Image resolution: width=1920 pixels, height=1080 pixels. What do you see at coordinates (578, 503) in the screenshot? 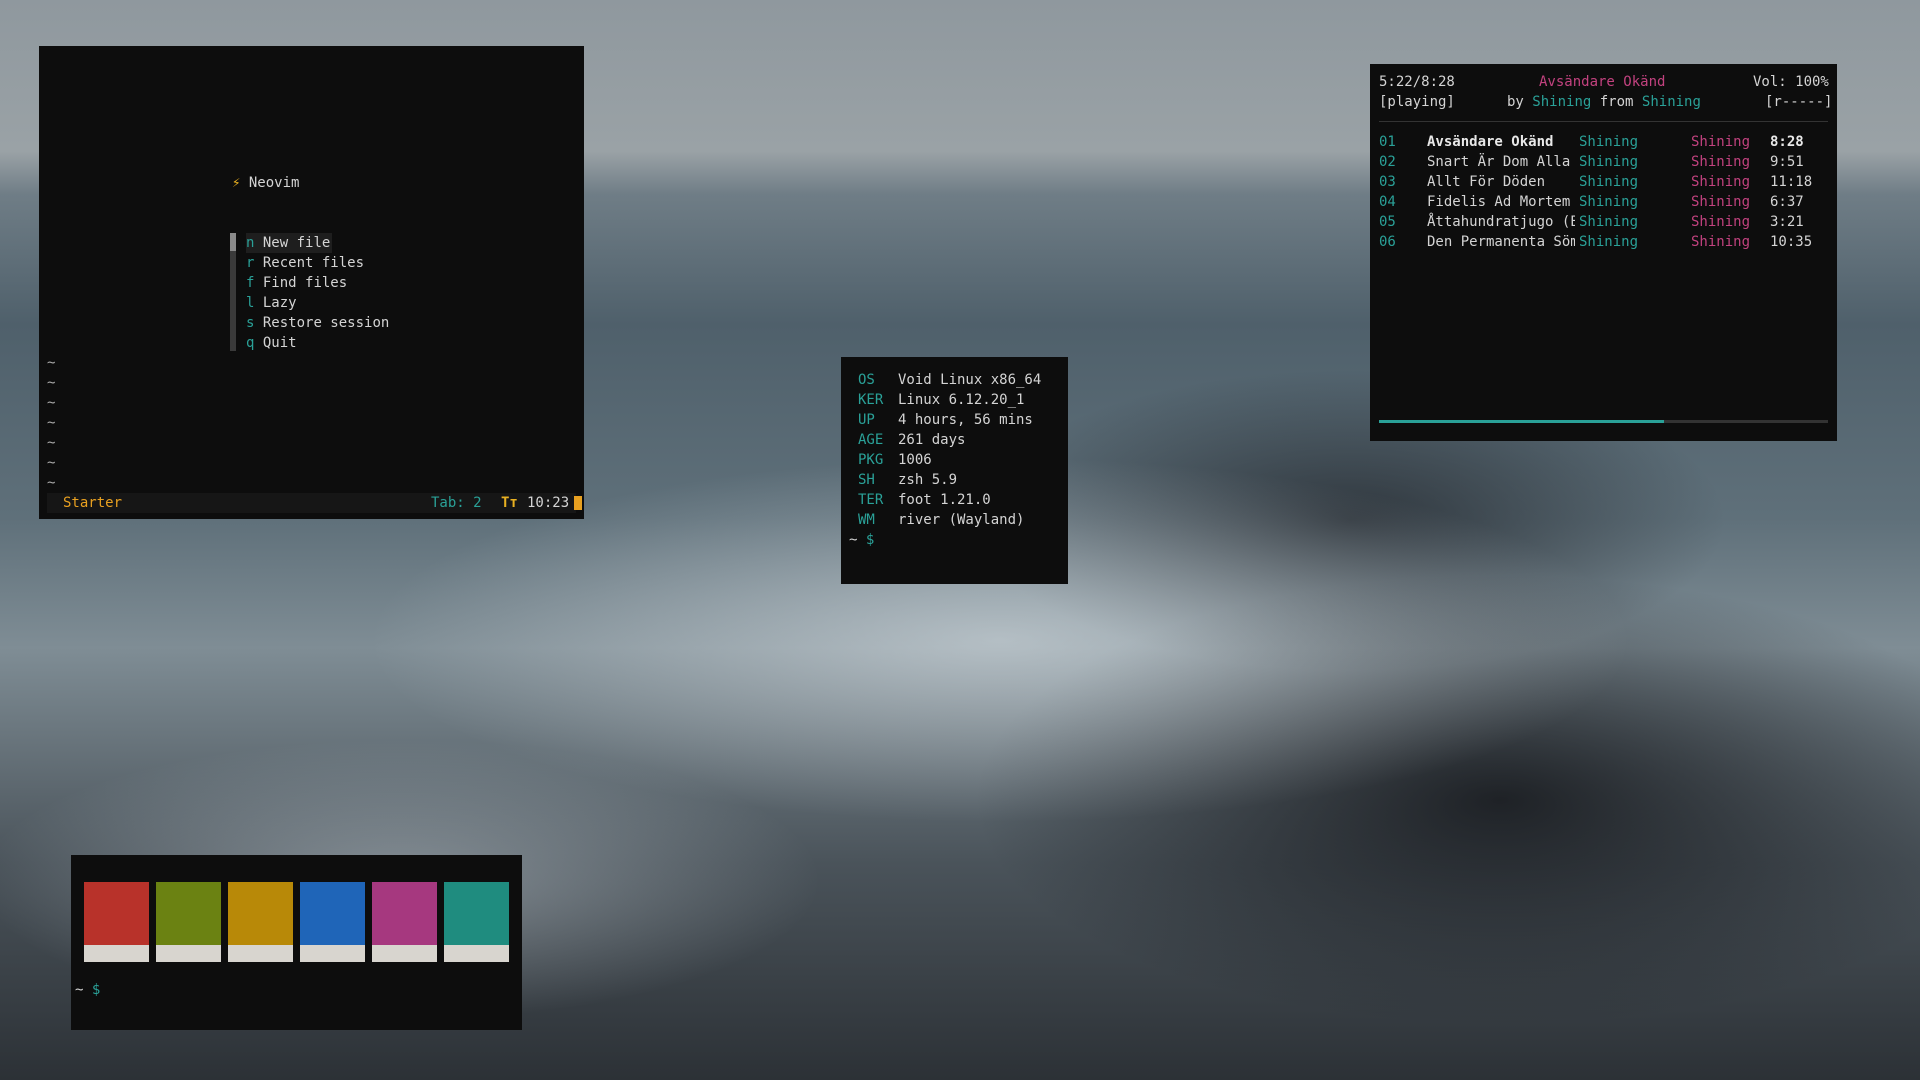
I see `cursor-block` at bounding box center [578, 503].